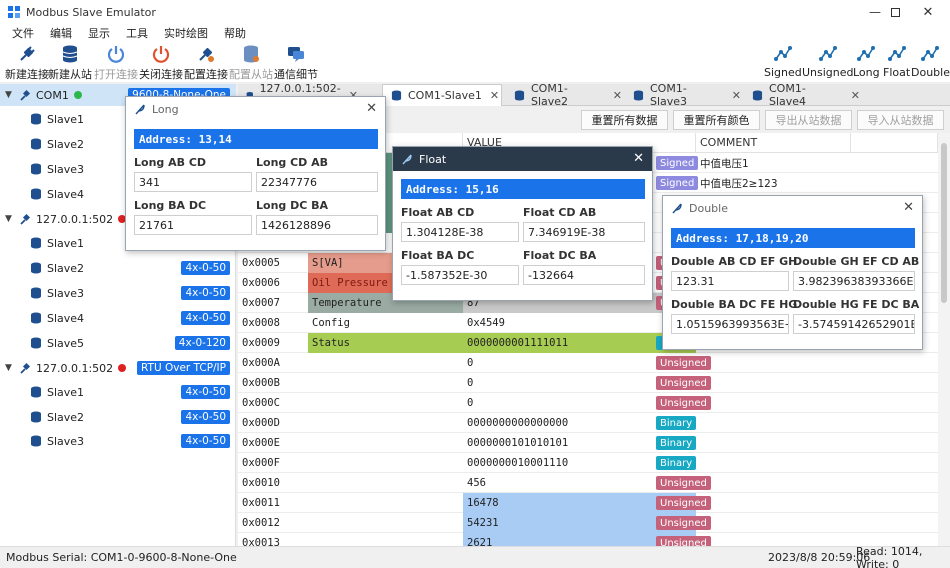  Describe the element at coordinates (854, 281) in the screenshot. I see `double-ghefcdab-field: 3.98239638393366E+234` at that location.